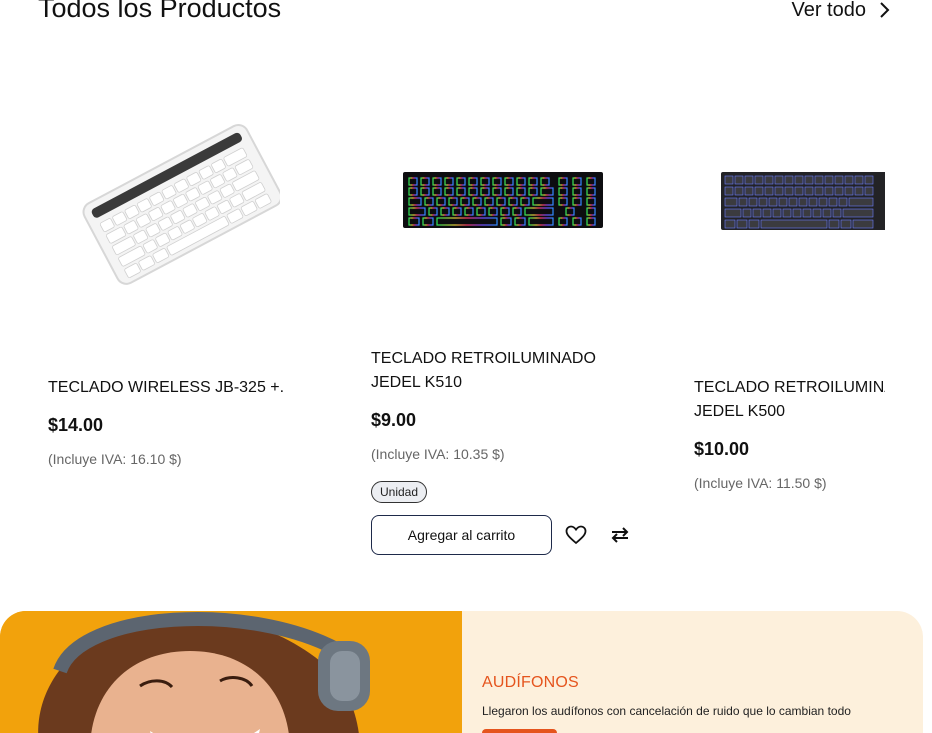 This screenshot has height=733, width=932. Describe the element at coordinates (465, 14) in the screenshot. I see `section-header: Todos los Productos Ver todo` at that location.